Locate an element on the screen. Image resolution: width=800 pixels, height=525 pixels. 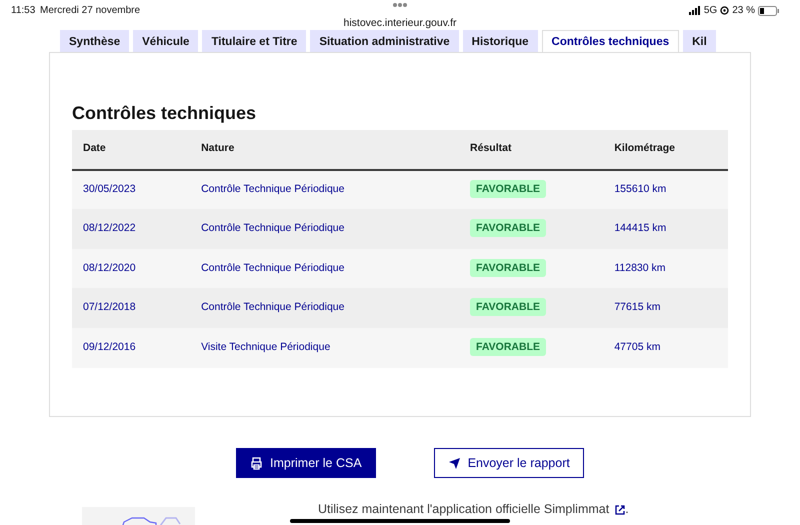
date-cell: 08/12/2022 is located at coordinates (109, 228).